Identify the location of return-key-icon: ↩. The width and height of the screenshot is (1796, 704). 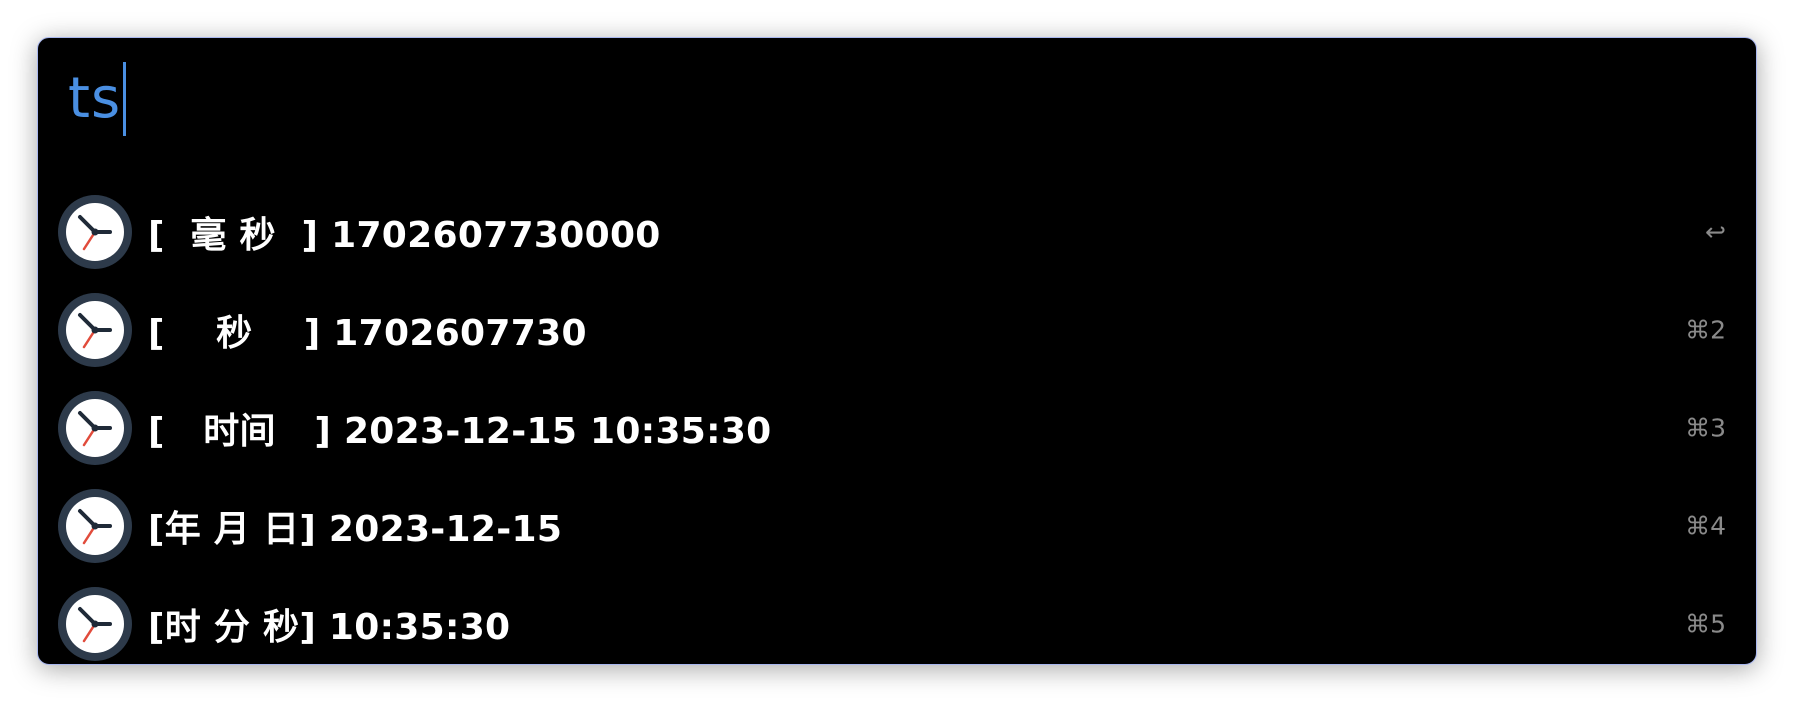
(1715, 232).